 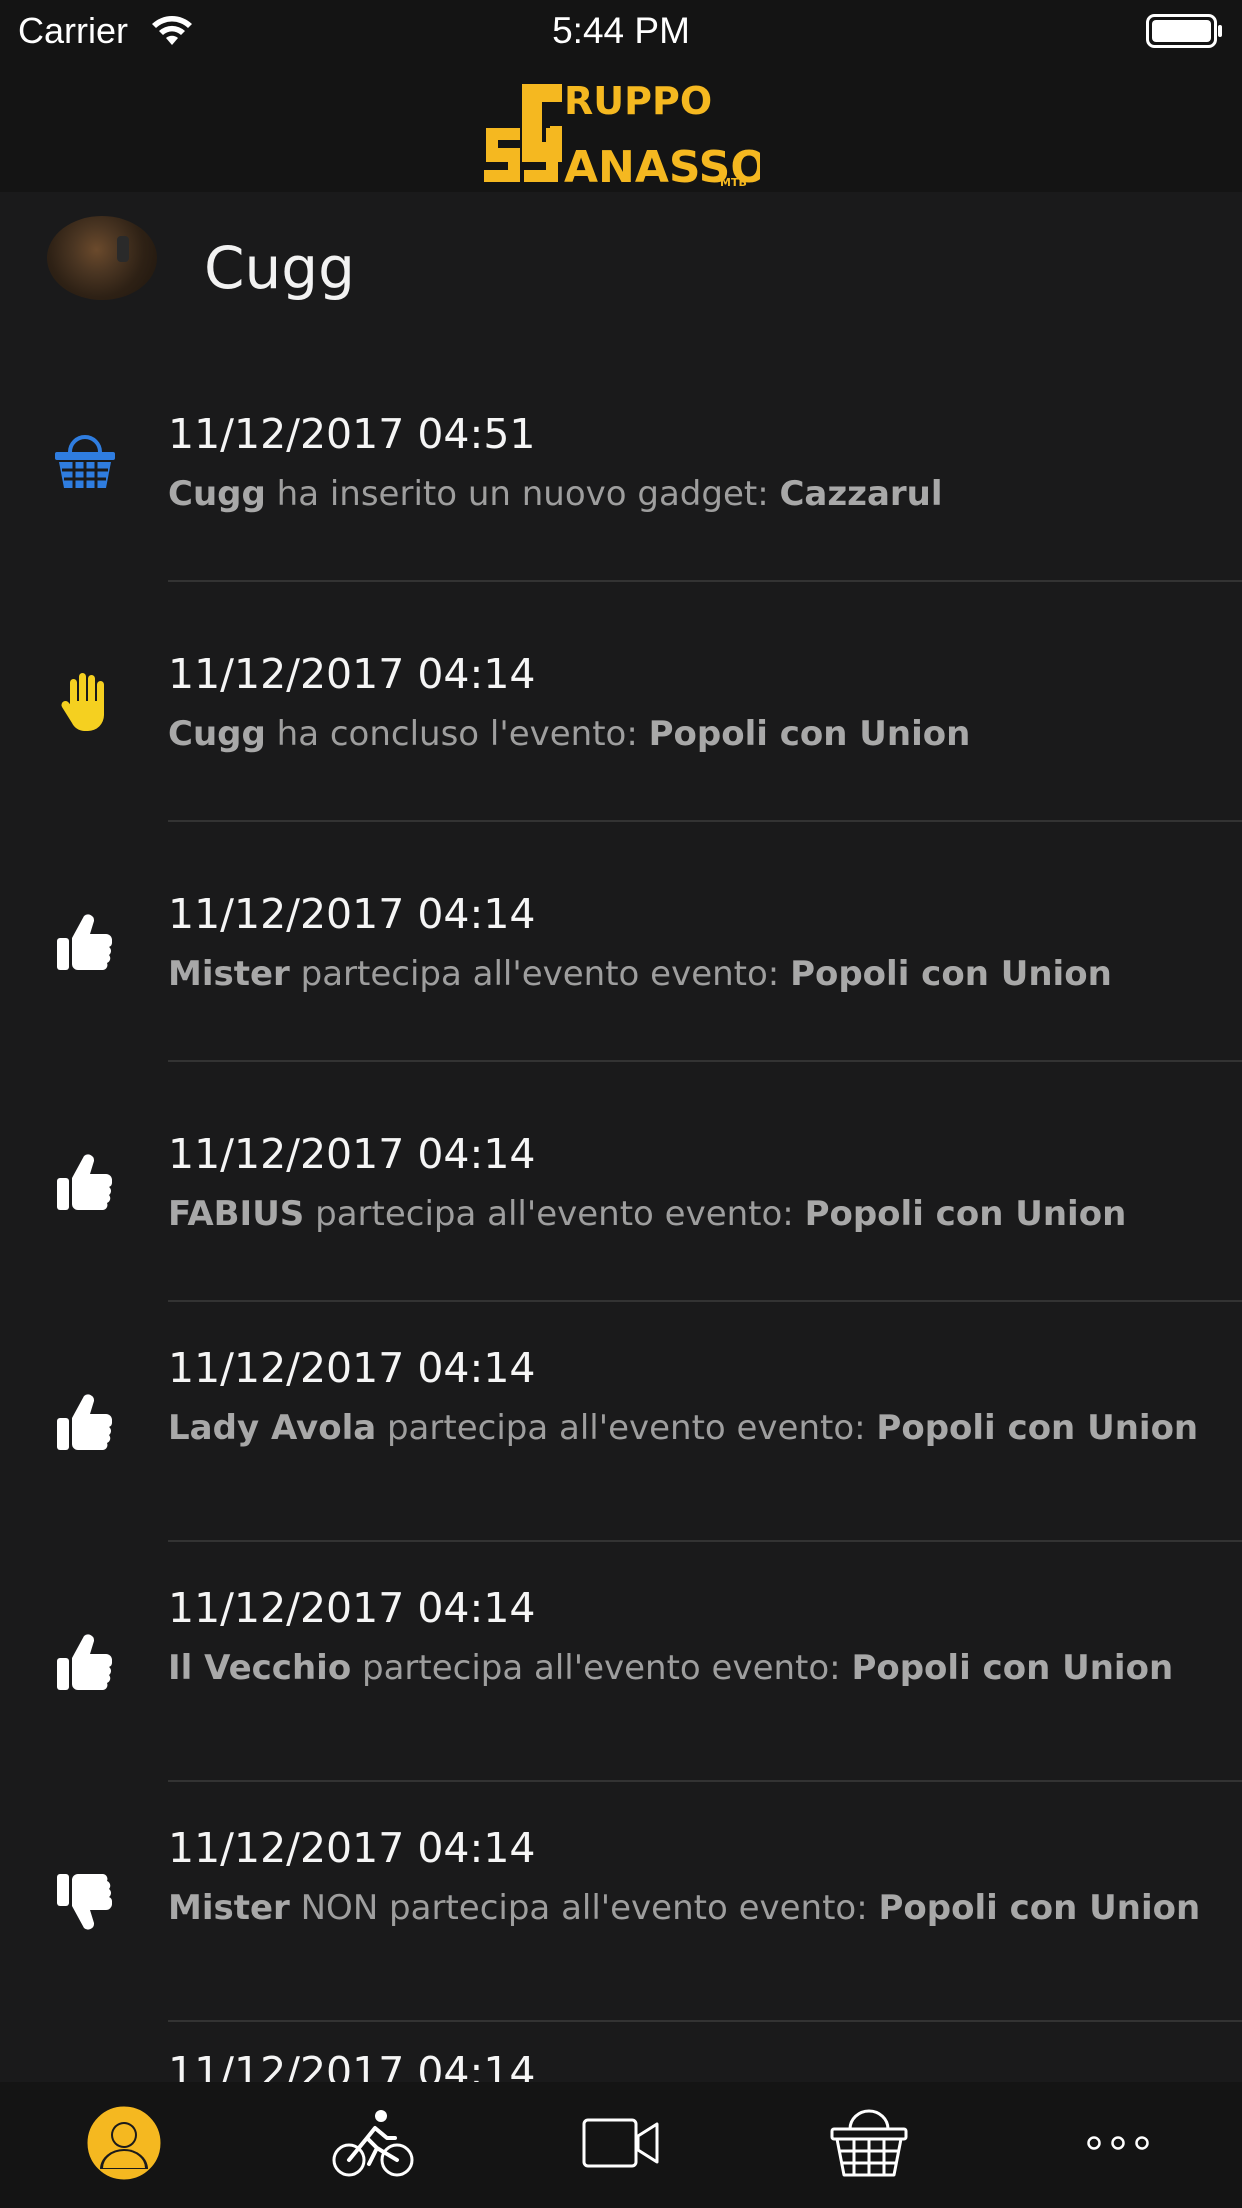 I want to click on feed-item-action: NON partecipa all'evento evento:, so click(x=584, y=1908).